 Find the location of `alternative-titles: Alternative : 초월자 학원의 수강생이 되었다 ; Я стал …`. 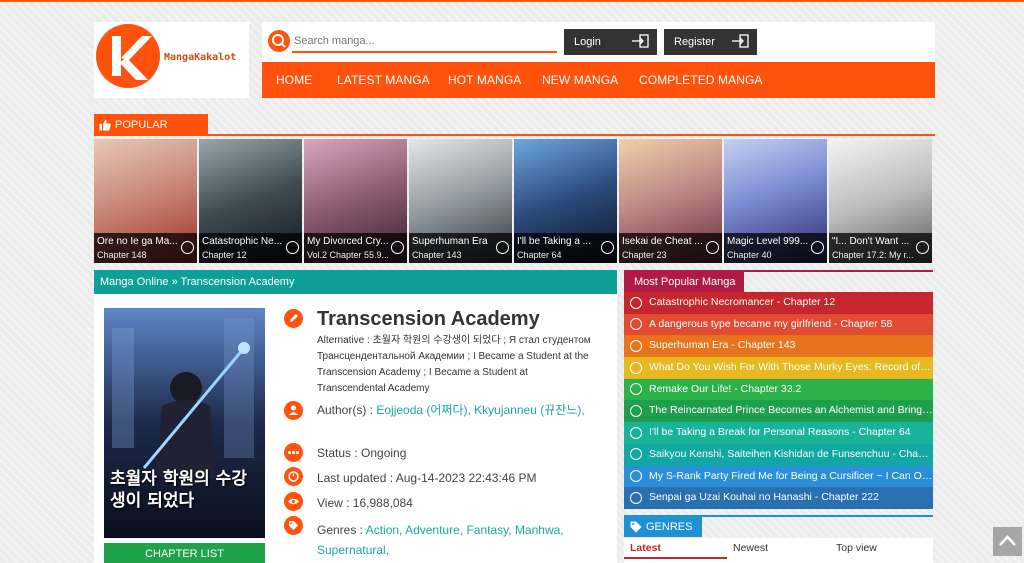

alternative-titles: Alternative : 초월자 학원의 수강생이 되었다 ; Я стал … is located at coordinates (454, 364).